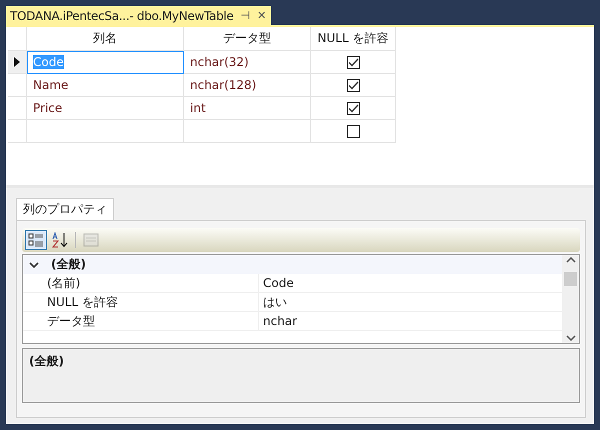 The width and height of the screenshot is (600, 430). I want to click on column-name-cell: Price, so click(105, 108).